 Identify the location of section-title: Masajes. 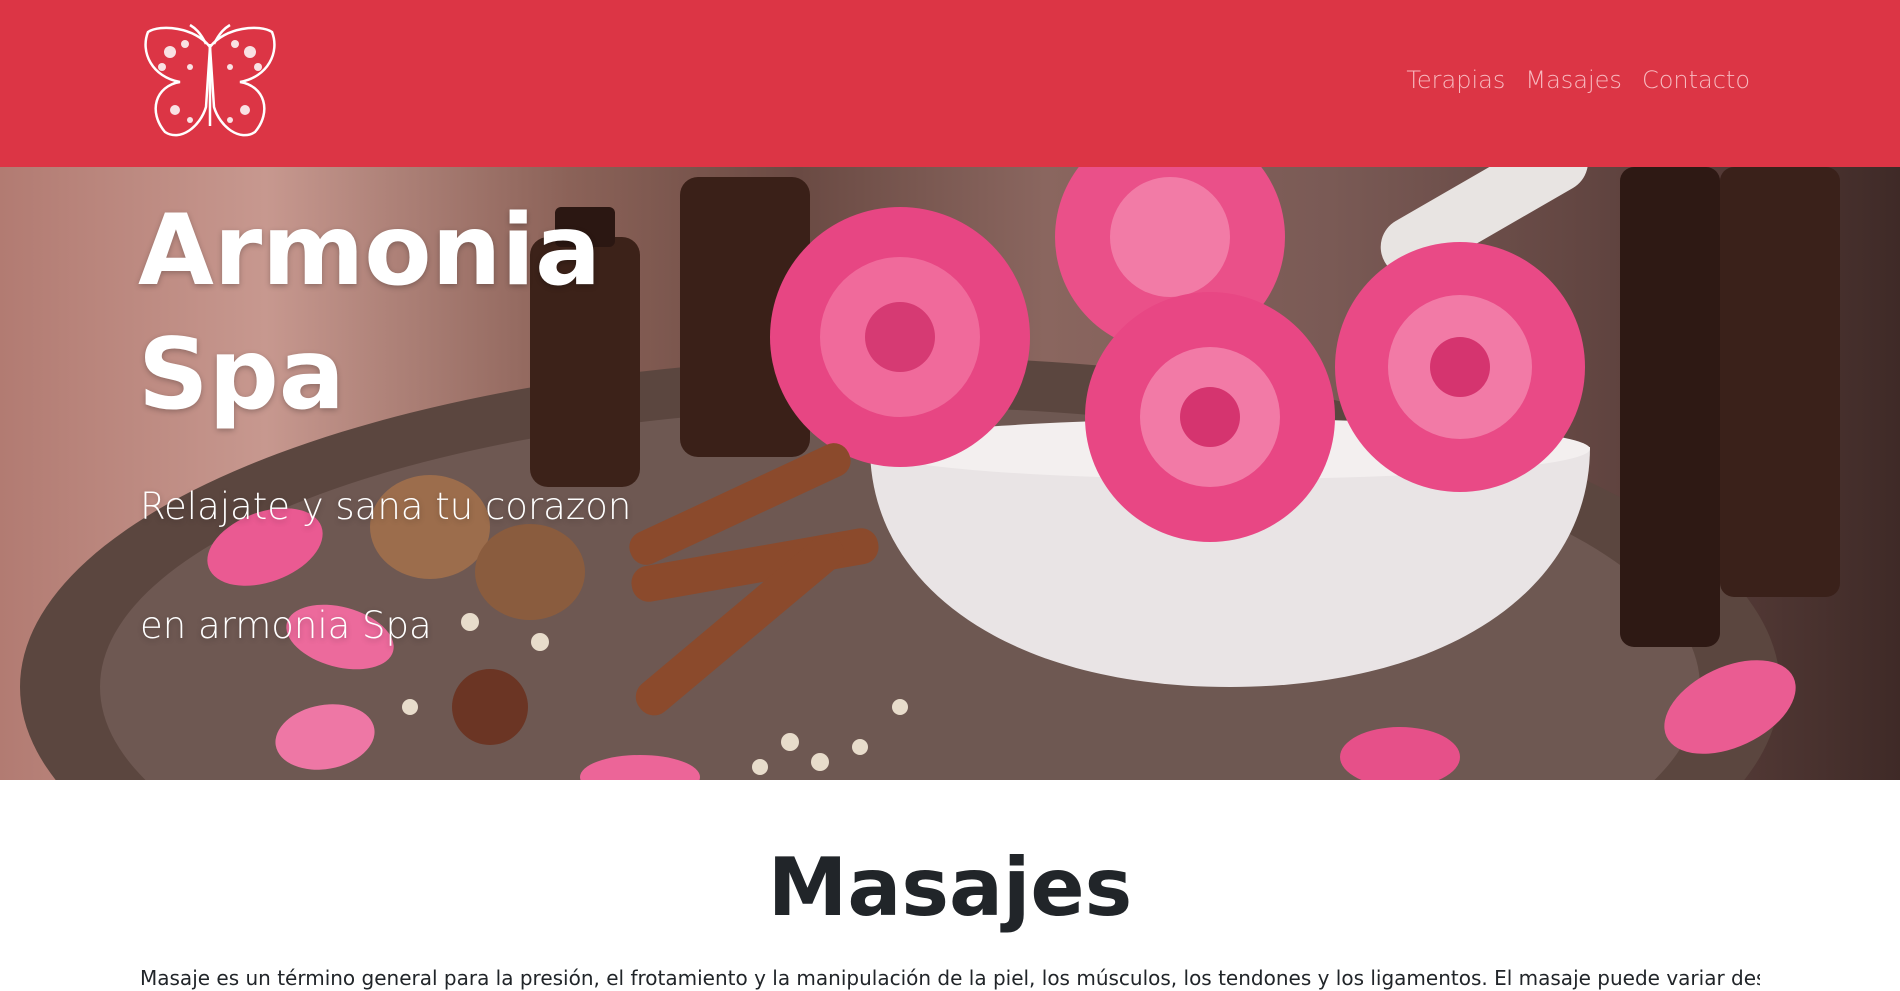
(950, 887).